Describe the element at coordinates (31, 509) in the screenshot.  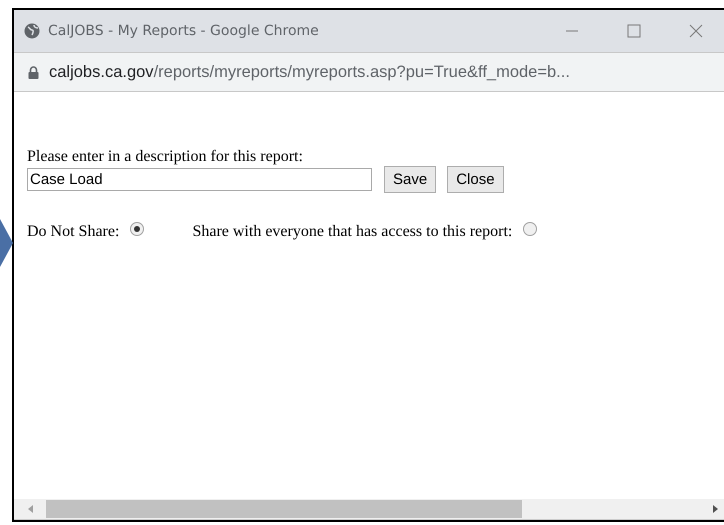
I see `scroll-left-icon` at that location.